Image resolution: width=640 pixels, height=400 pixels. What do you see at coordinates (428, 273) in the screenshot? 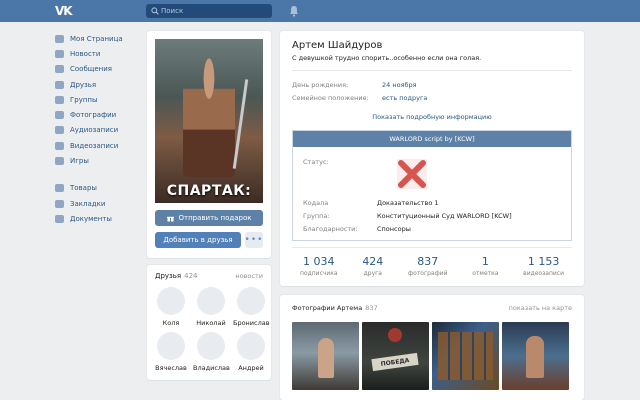
I see `counter-label: фотографий` at bounding box center [428, 273].